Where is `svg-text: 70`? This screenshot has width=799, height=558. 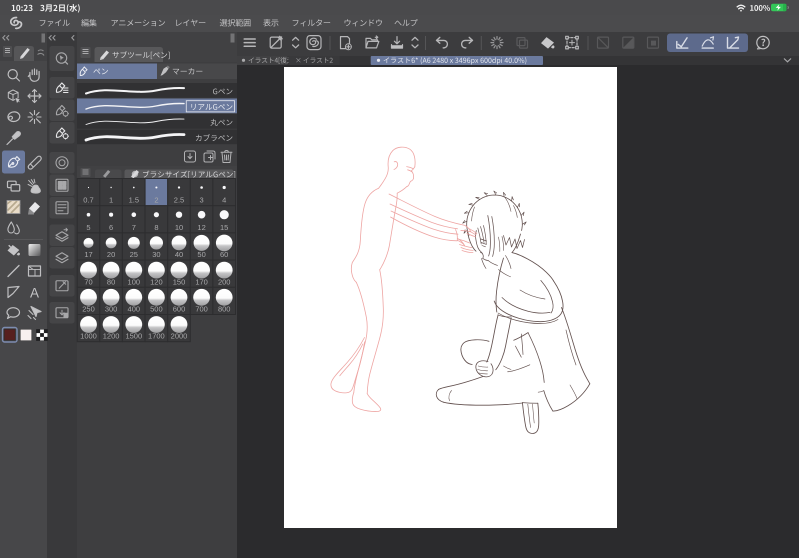 svg-text: 70 is located at coordinates (88, 281).